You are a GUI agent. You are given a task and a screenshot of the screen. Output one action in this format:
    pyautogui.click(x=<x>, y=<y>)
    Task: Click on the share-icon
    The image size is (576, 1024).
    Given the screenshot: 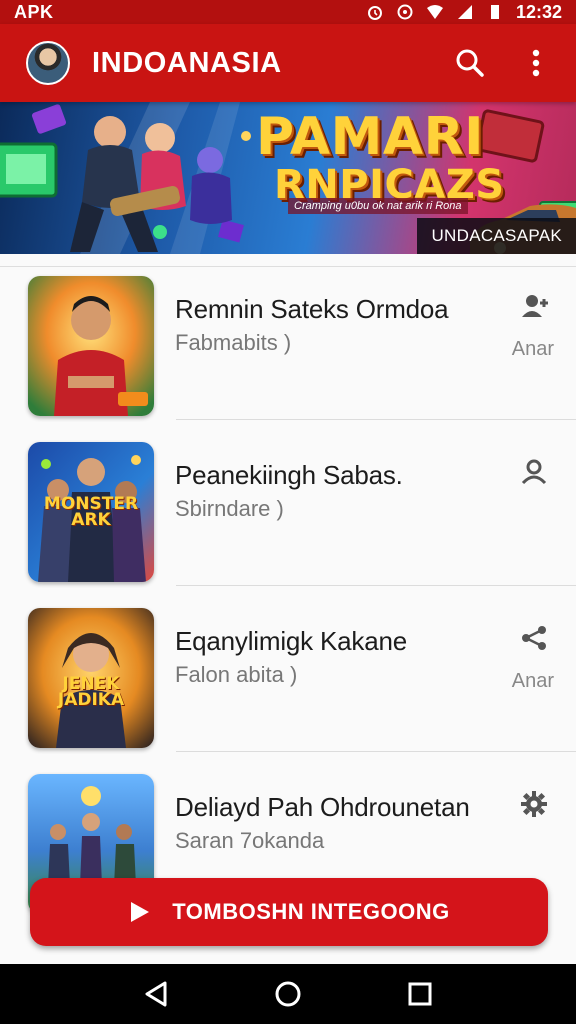 What is the action you would take?
    pyautogui.click(x=534, y=638)
    